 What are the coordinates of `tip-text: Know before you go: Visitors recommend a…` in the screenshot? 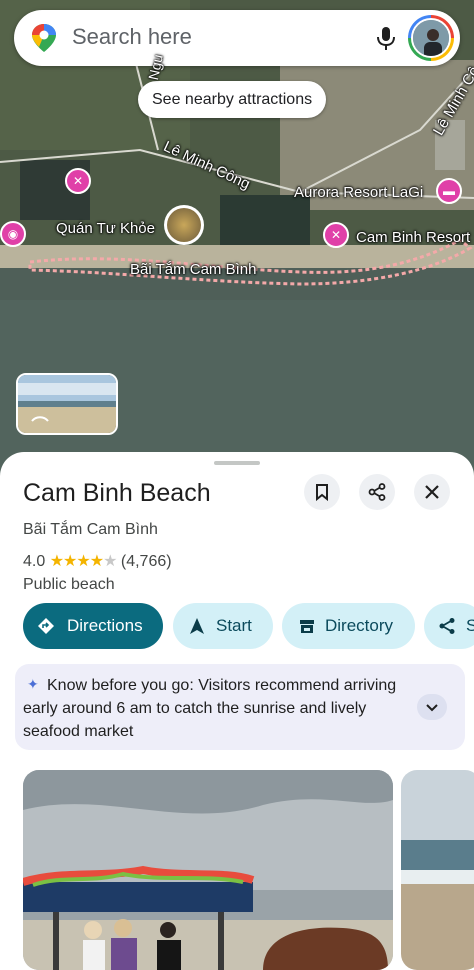 It's located at (210, 708).